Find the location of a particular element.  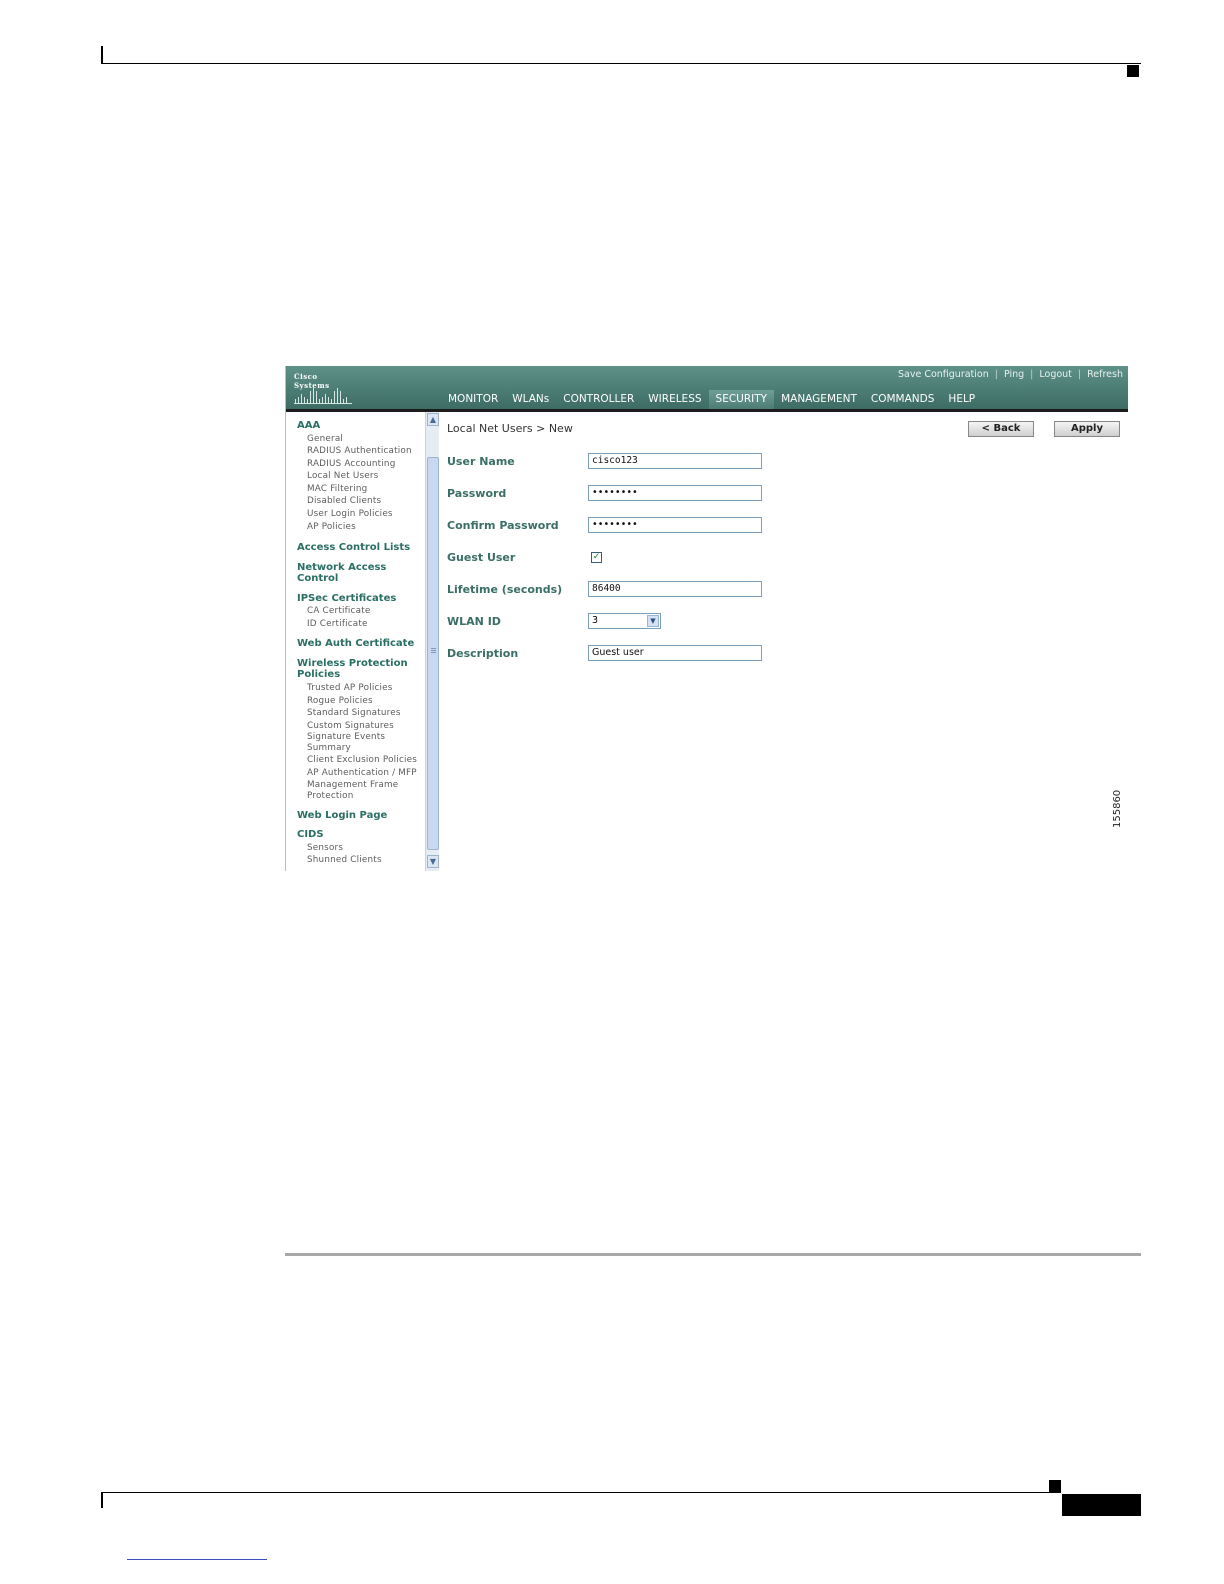

user-name-input: cisco123 is located at coordinates (675, 461).